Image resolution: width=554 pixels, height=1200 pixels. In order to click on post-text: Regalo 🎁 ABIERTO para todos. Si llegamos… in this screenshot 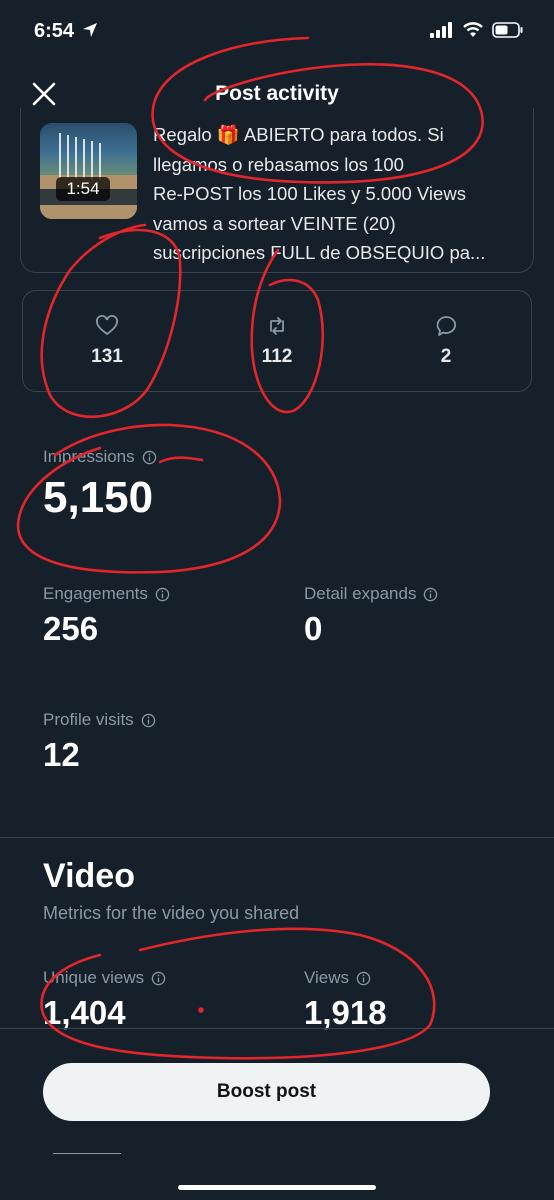, I will do `click(319, 193)`.